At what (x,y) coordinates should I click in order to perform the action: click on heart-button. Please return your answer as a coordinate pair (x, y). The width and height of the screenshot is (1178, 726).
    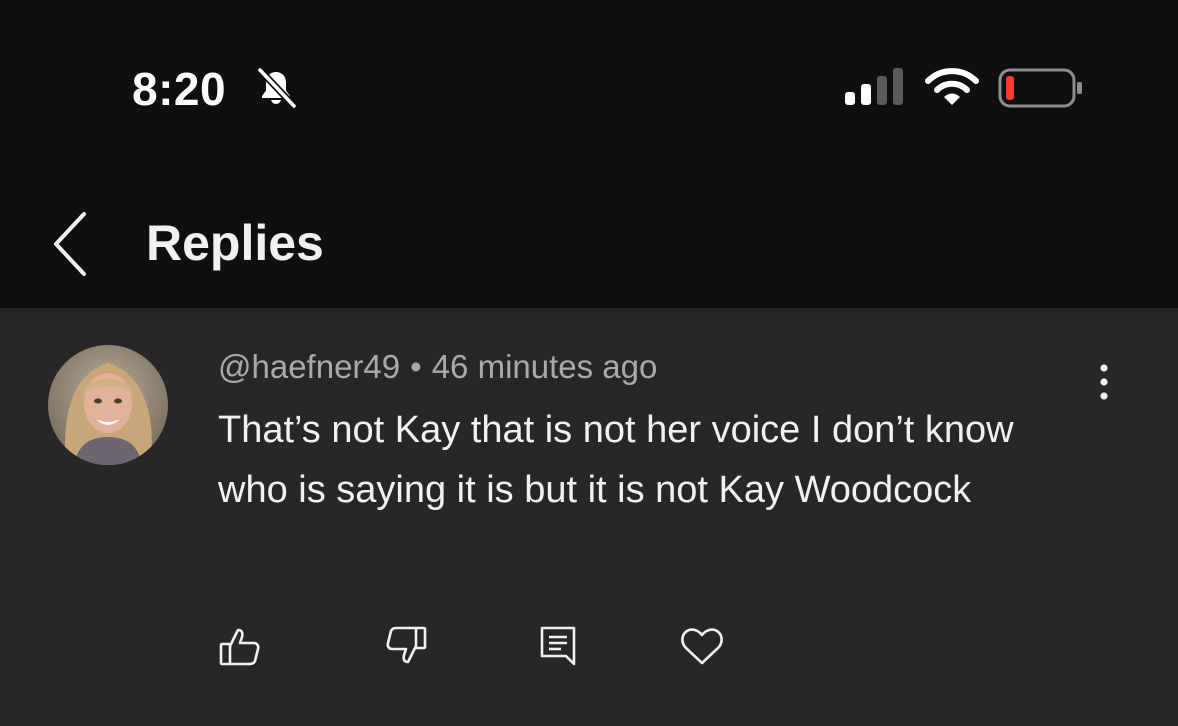
    Looking at the image, I should click on (702, 646).